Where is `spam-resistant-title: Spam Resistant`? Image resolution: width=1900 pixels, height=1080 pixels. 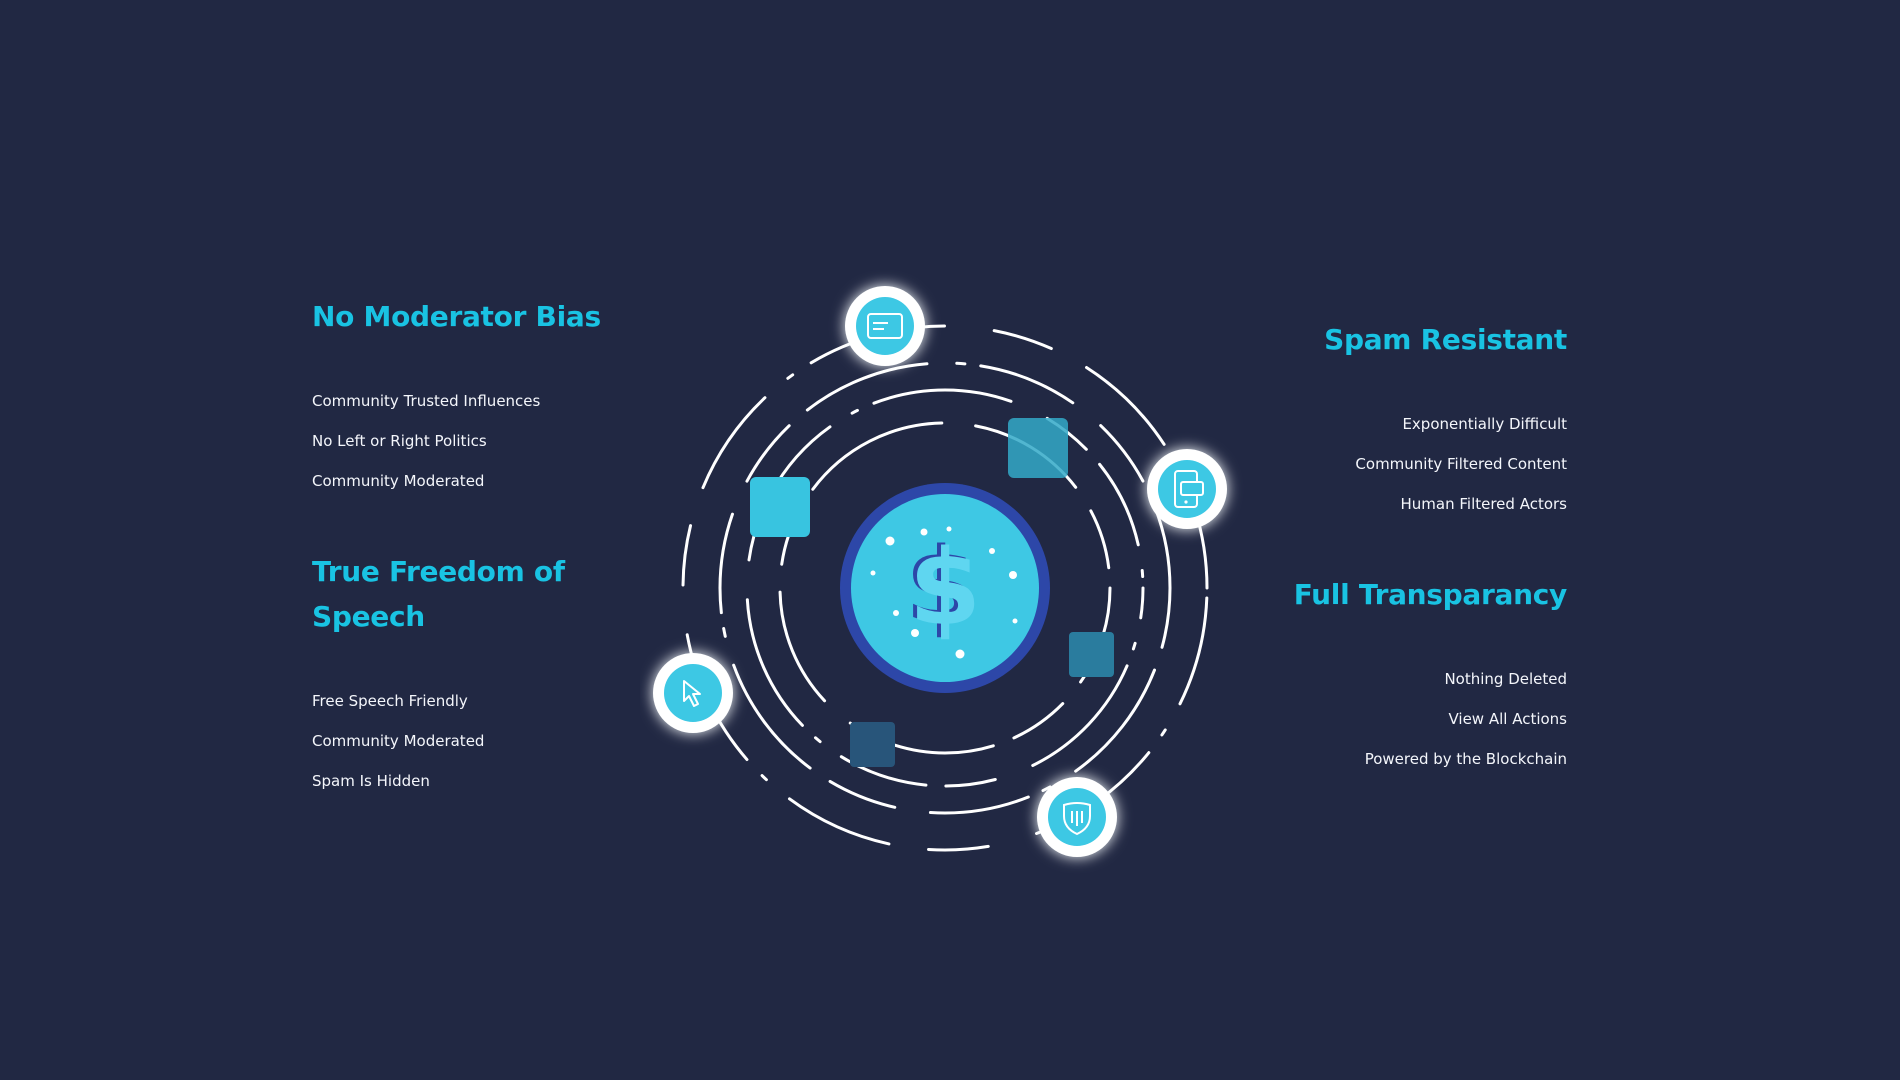 spam-resistant-title: Spam Resistant is located at coordinates (1445, 339).